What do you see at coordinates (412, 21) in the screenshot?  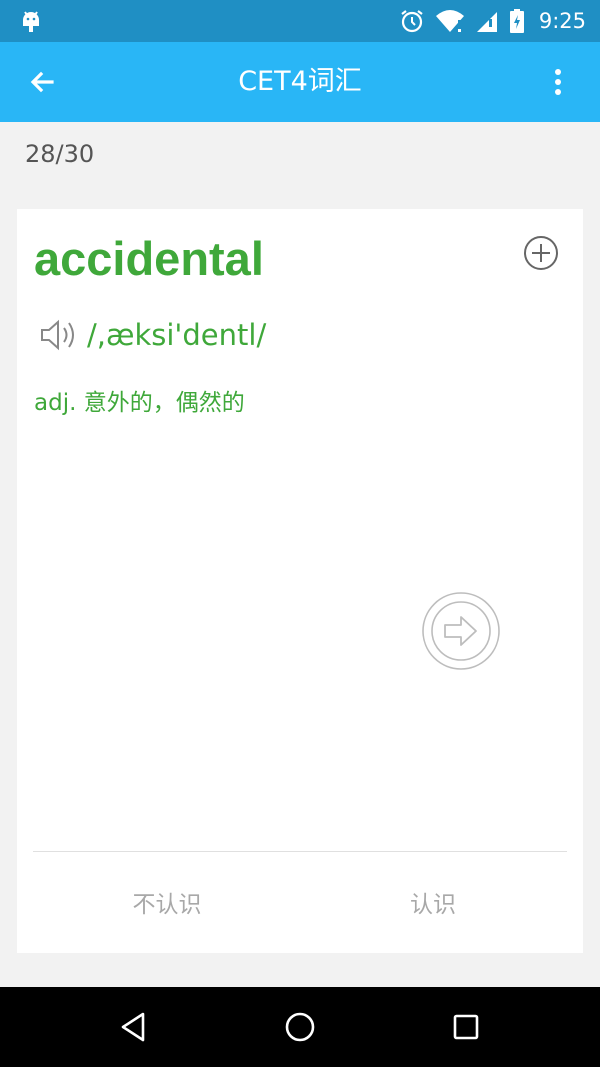 I see `alarm-icon` at bounding box center [412, 21].